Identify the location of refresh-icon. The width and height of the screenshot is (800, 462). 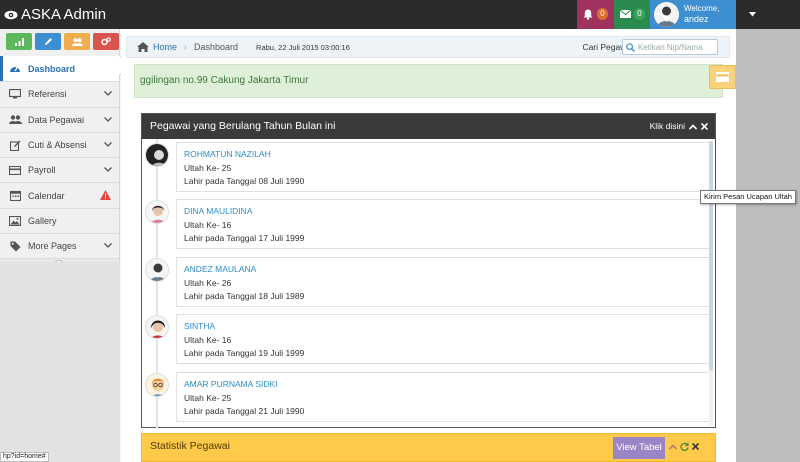
(684, 446).